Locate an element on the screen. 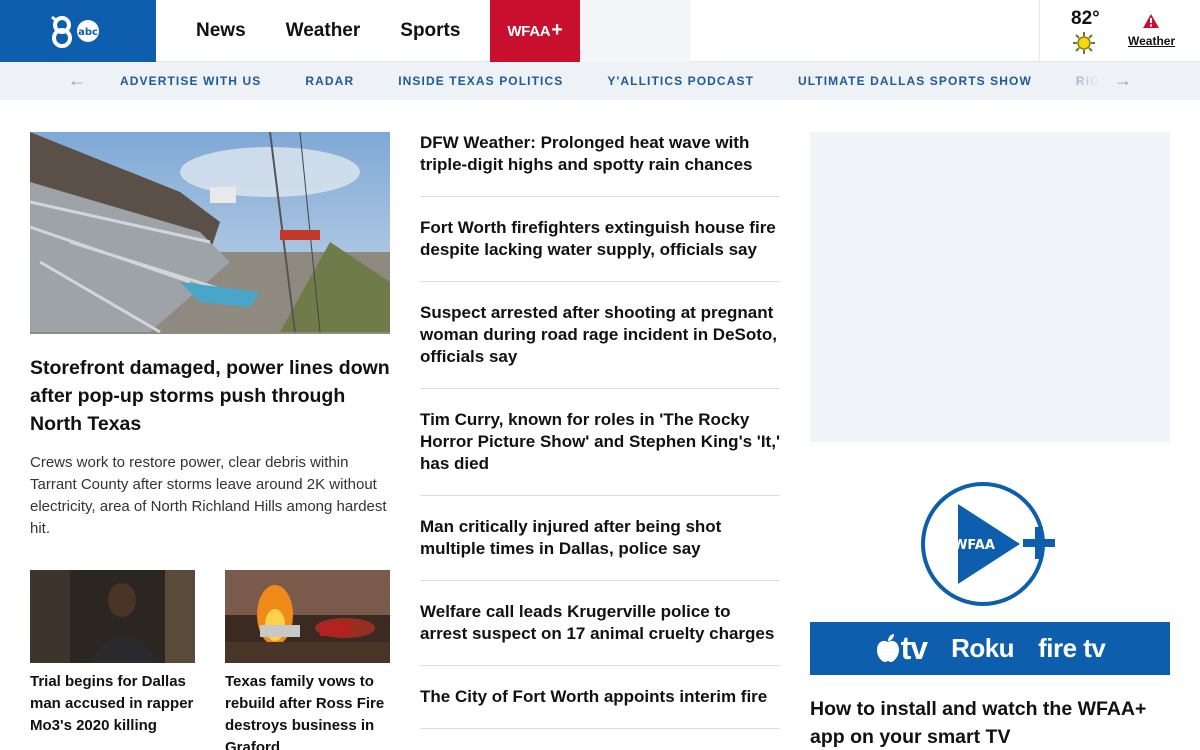 This screenshot has width=1200, height=750. nav-sports: Sports is located at coordinates (430, 31).